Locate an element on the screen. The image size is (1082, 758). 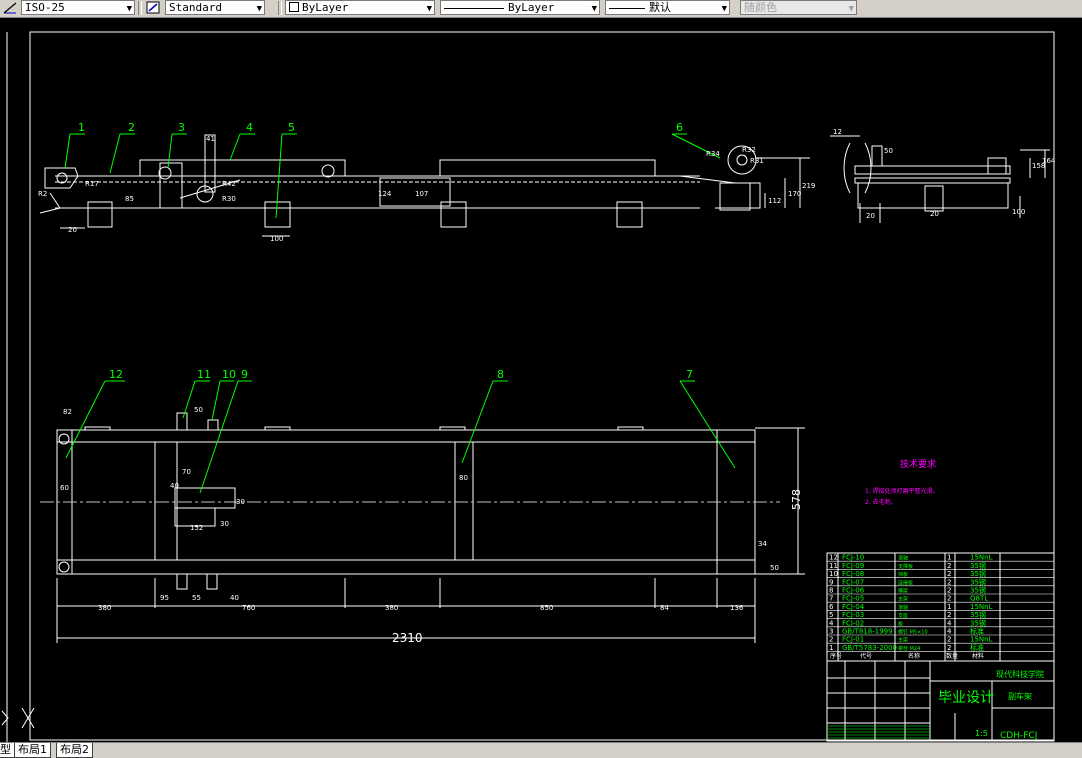
bom-cell-code: FCJ-10 is located at coordinates (853, 558).